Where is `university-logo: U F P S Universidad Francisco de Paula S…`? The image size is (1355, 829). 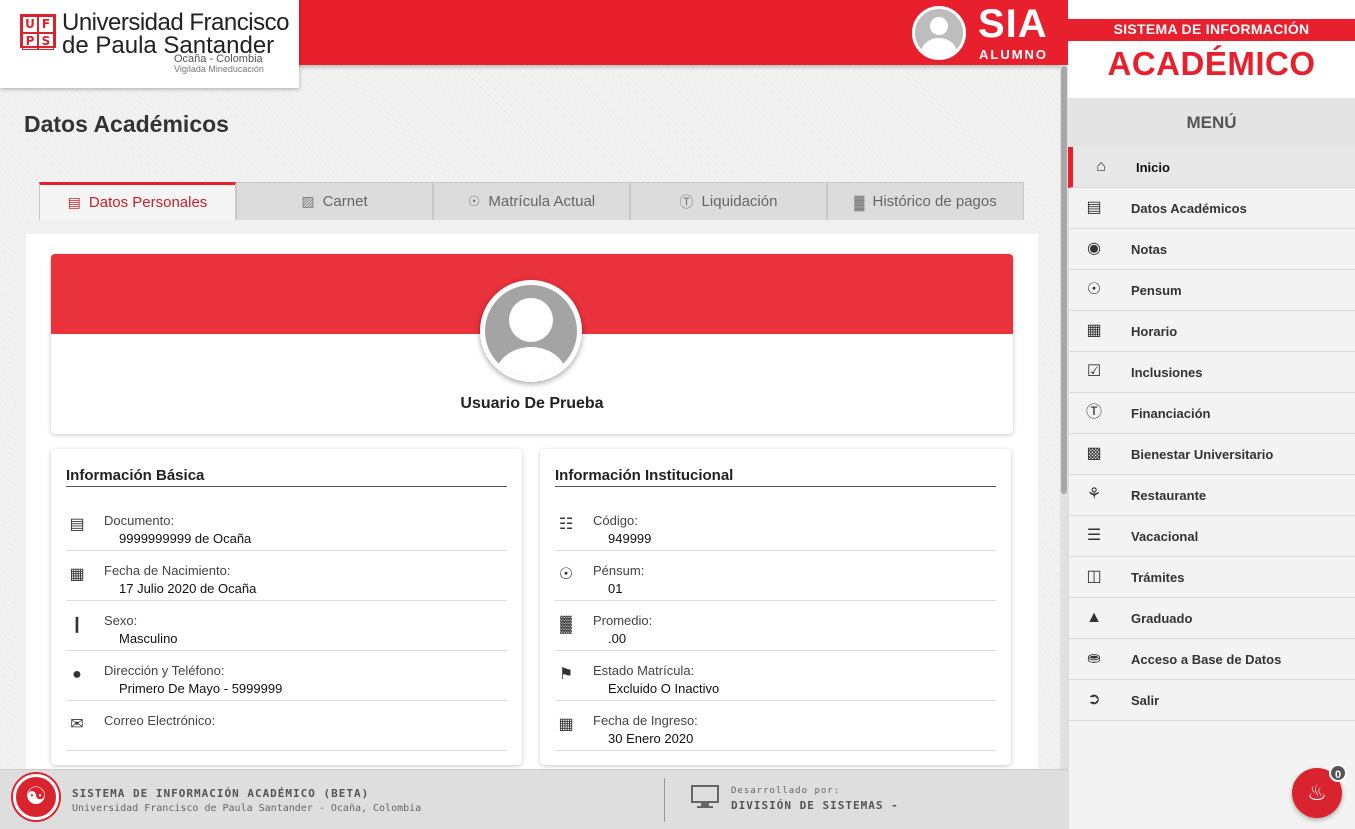 university-logo: U F P S Universidad Francisco de Paula S… is located at coordinates (149, 44).